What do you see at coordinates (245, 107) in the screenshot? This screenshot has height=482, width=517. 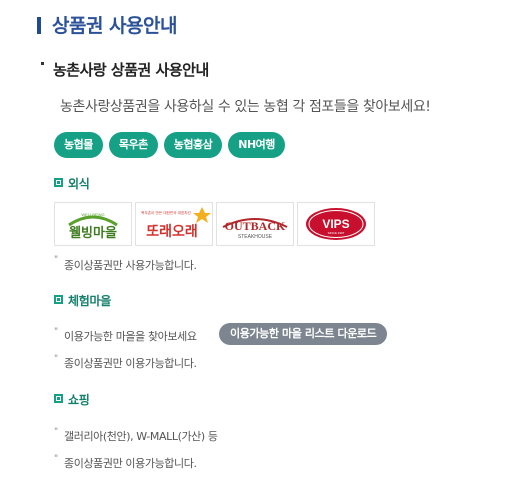 I see `section-description: 농촌사랑상품권을 사용하실 수 있는 농협 각 점포들을 찾아보세요!` at bounding box center [245, 107].